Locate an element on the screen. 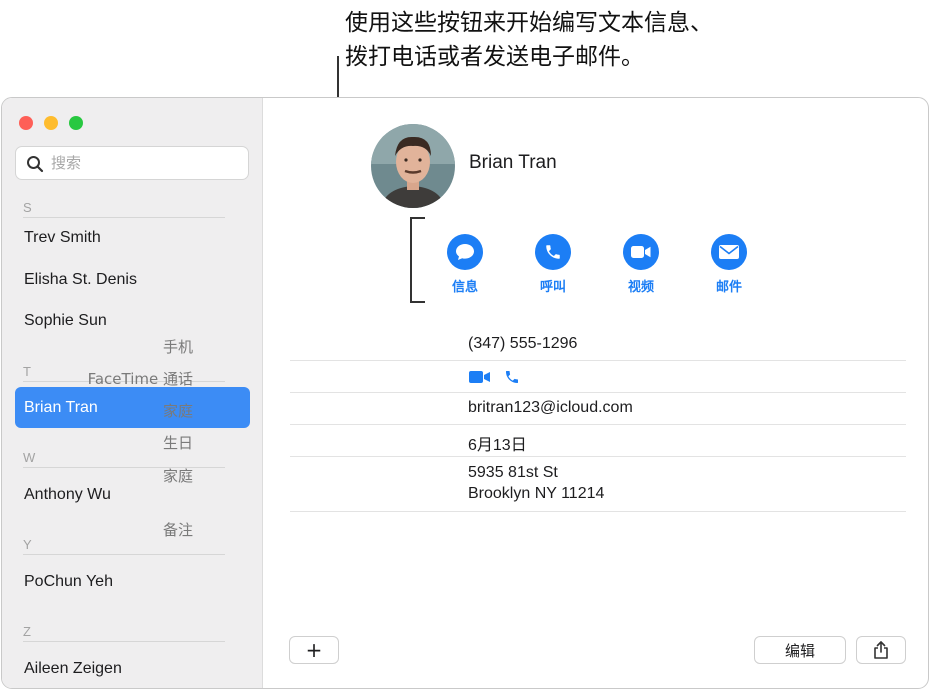  video-button: 视频 is located at coordinates (641, 264).